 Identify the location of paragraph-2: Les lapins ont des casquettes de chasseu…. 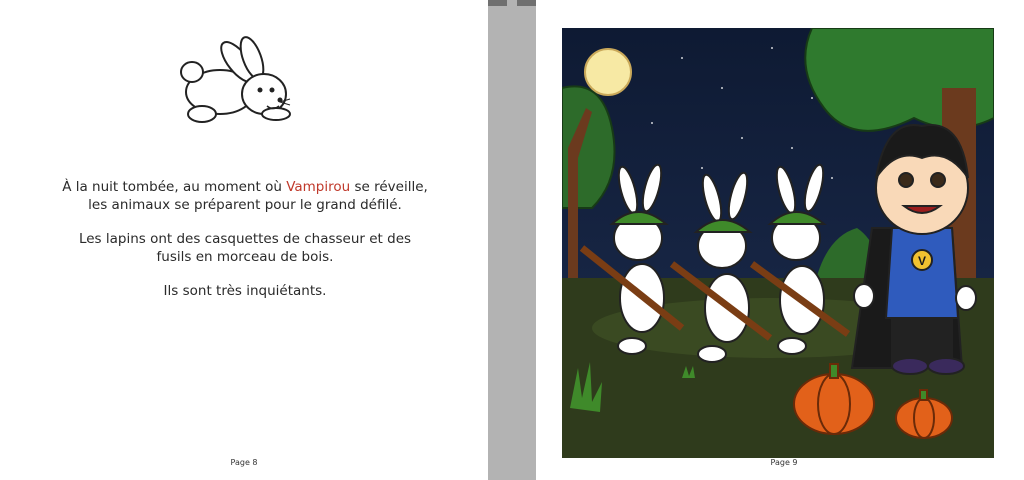
(245, 248).